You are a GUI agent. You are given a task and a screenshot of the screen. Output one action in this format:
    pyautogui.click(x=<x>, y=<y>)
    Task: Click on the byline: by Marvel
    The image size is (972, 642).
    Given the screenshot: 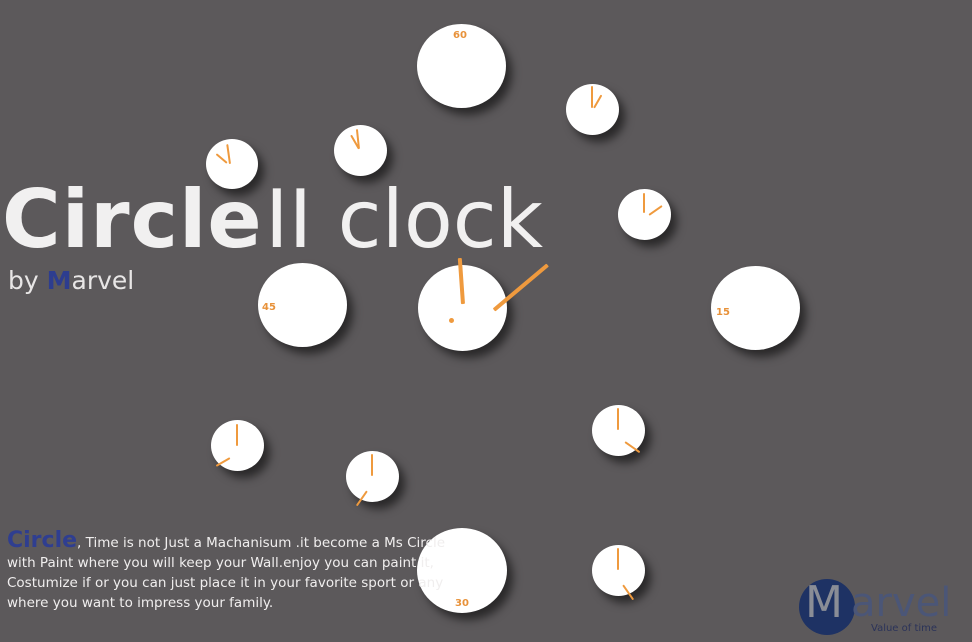 What is the action you would take?
    pyautogui.click(x=71, y=280)
    